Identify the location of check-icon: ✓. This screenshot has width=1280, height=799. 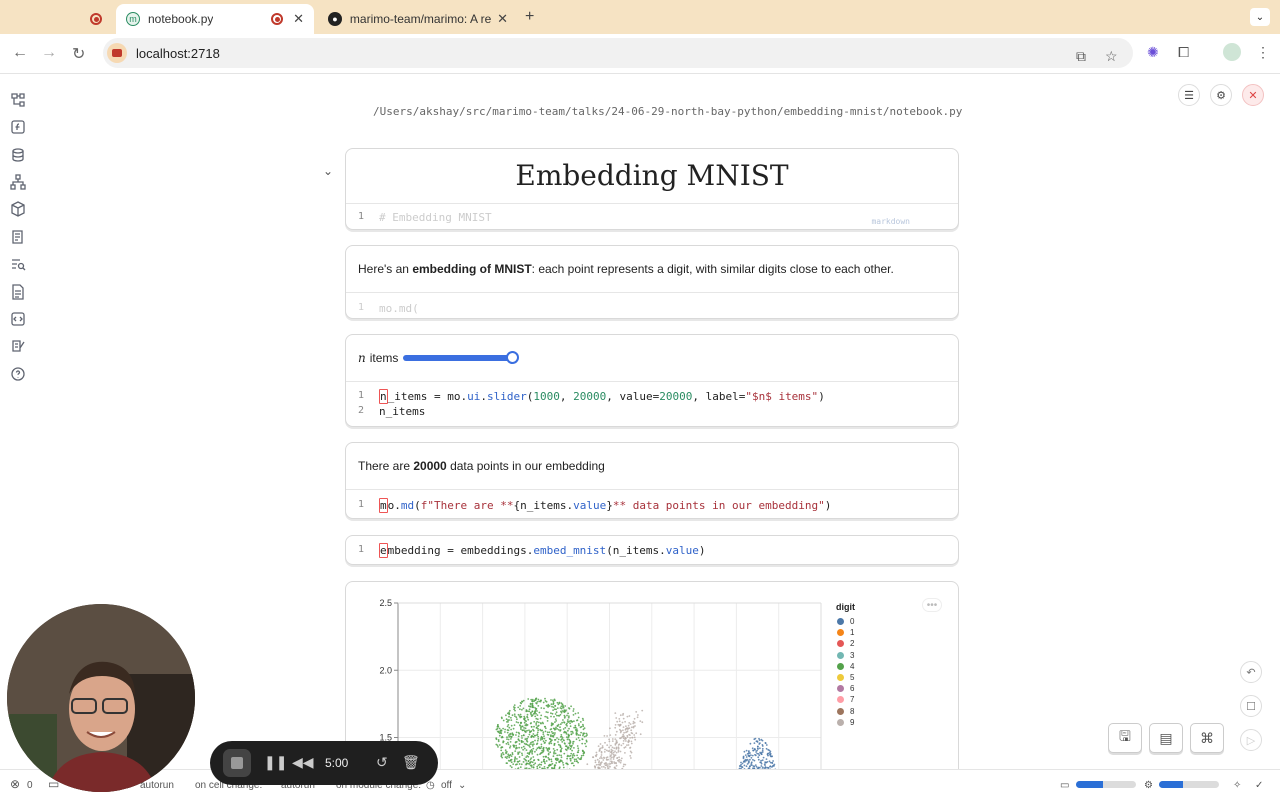
(1259, 785).